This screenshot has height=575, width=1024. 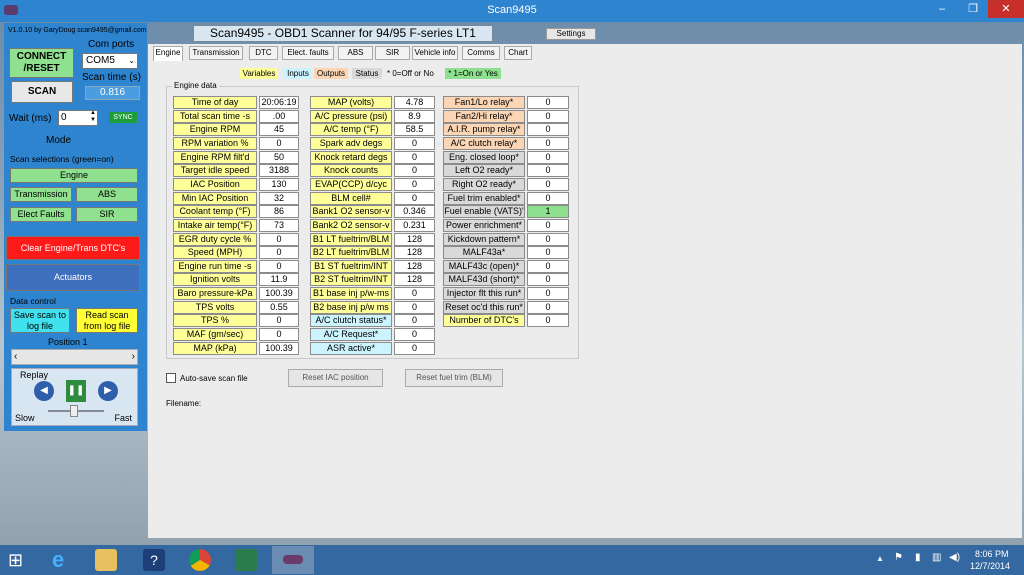 I want to click on help-icon: ?, so click(x=154, y=560).